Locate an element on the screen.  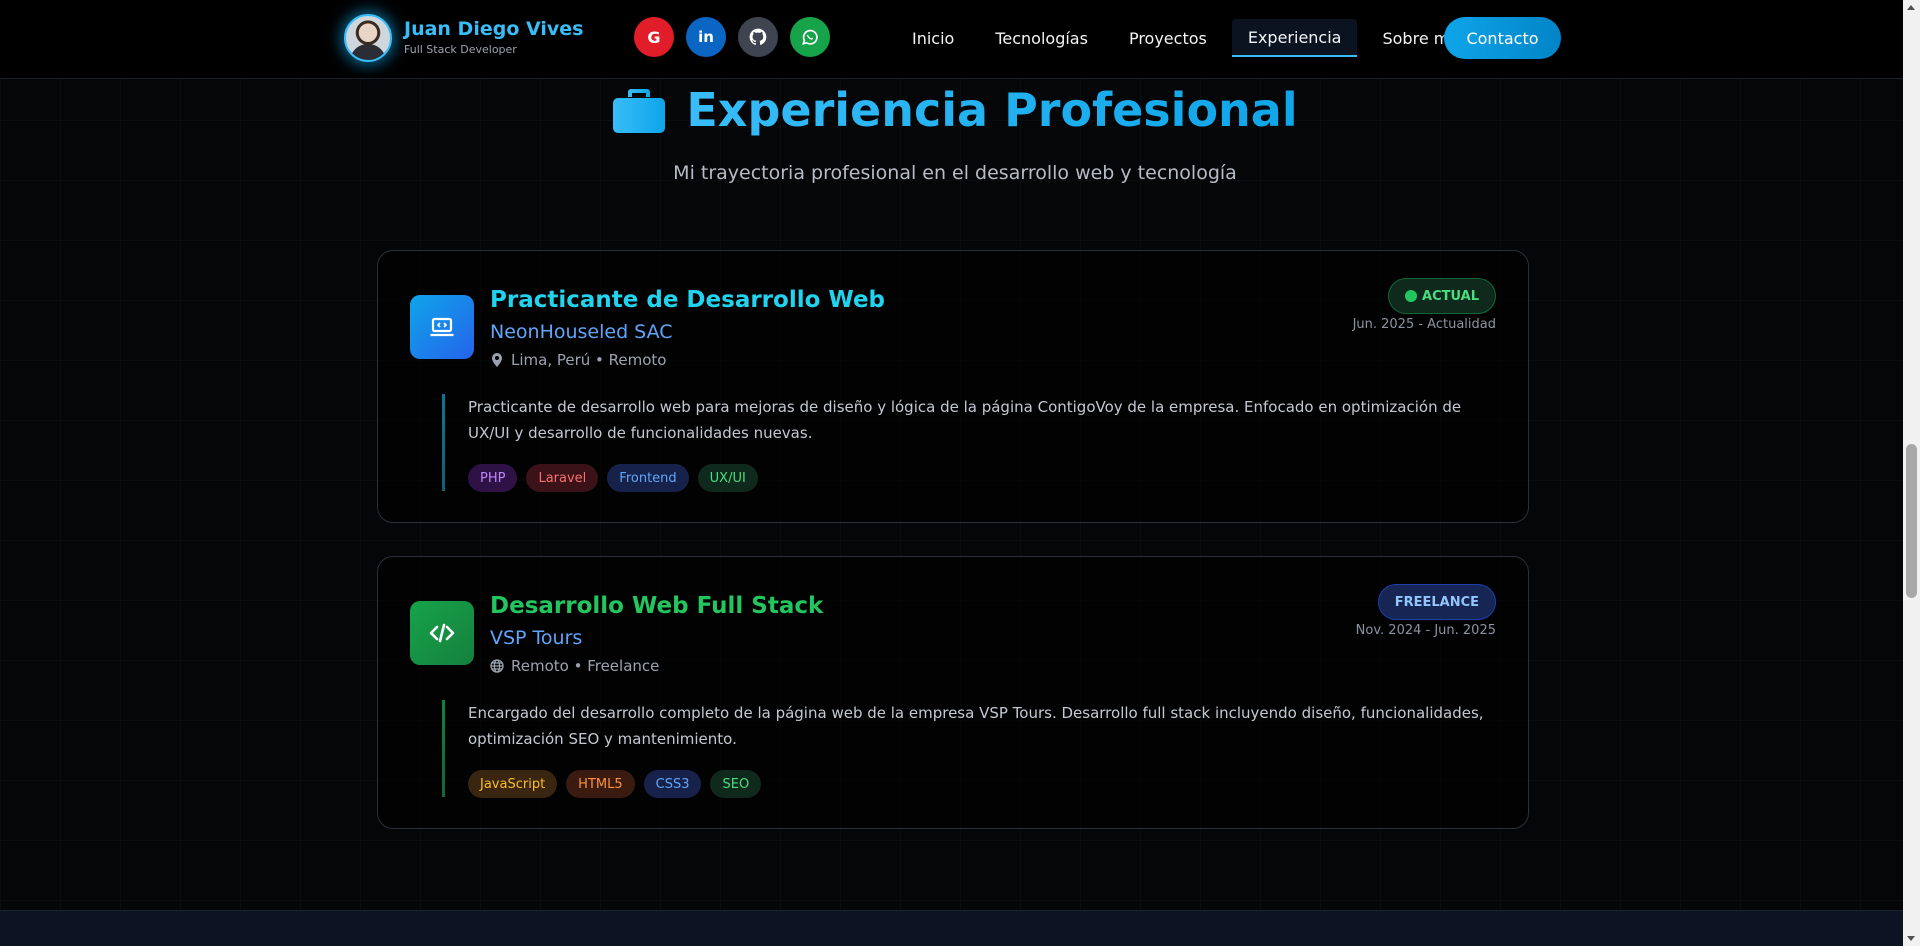
nav-inicio: Inicio is located at coordinates (933, 38).